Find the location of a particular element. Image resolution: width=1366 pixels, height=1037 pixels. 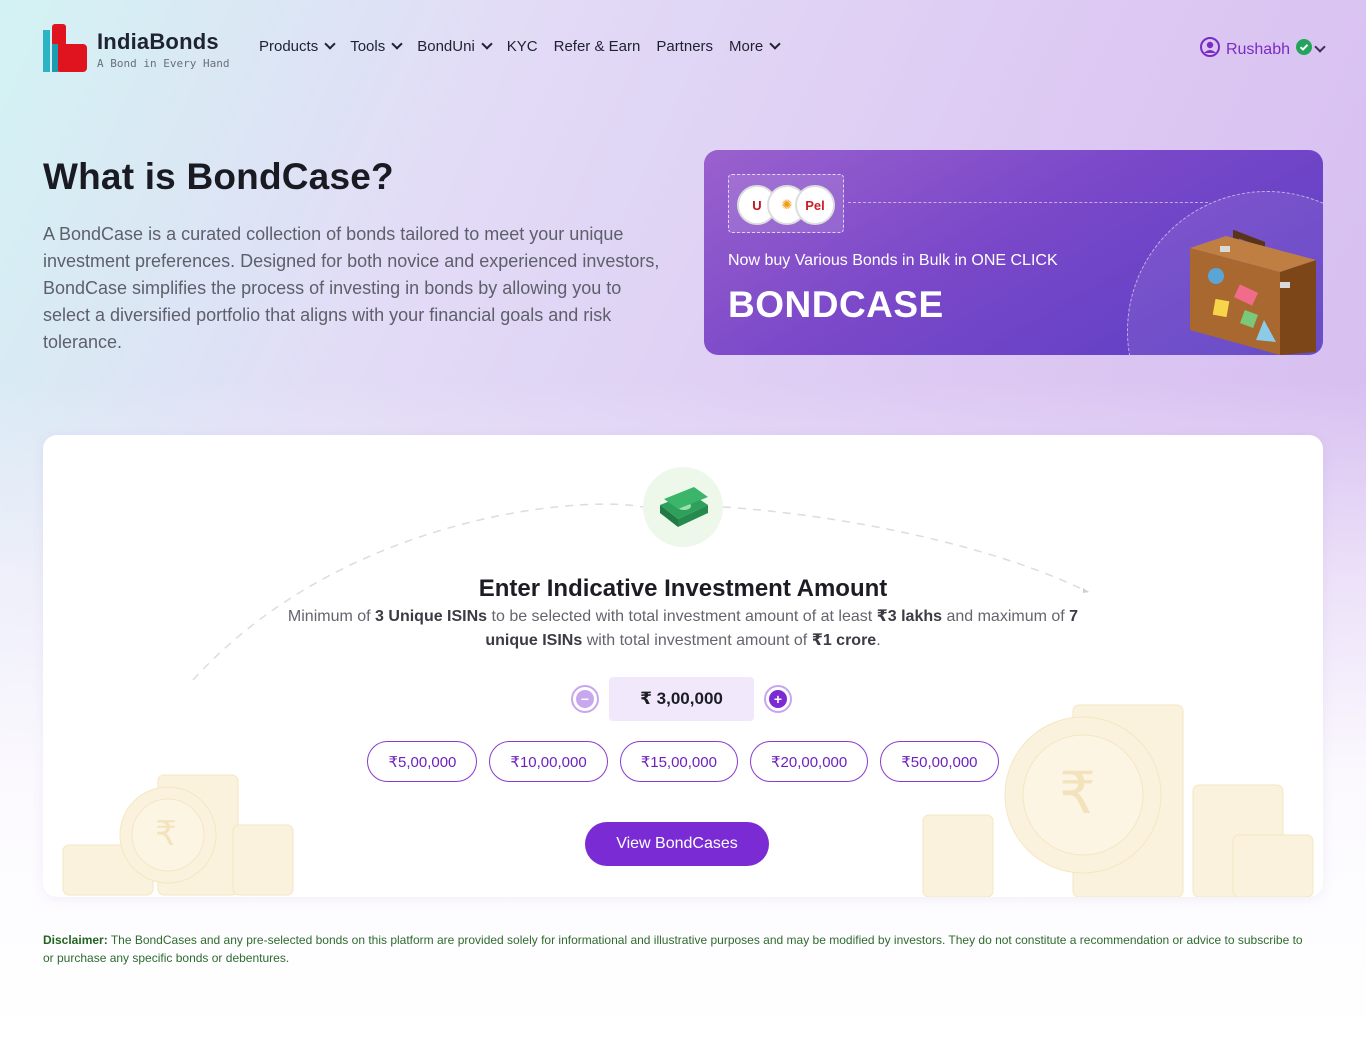

brand-tagline: A Bond in Every Hand is located at coordinates (163, 63).